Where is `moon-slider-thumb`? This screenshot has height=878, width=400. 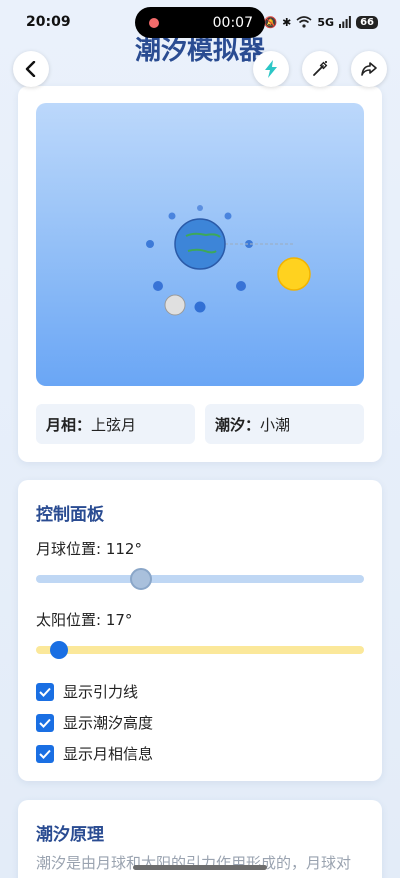 moon-slider-thumb is located at coordinates (141, 579).